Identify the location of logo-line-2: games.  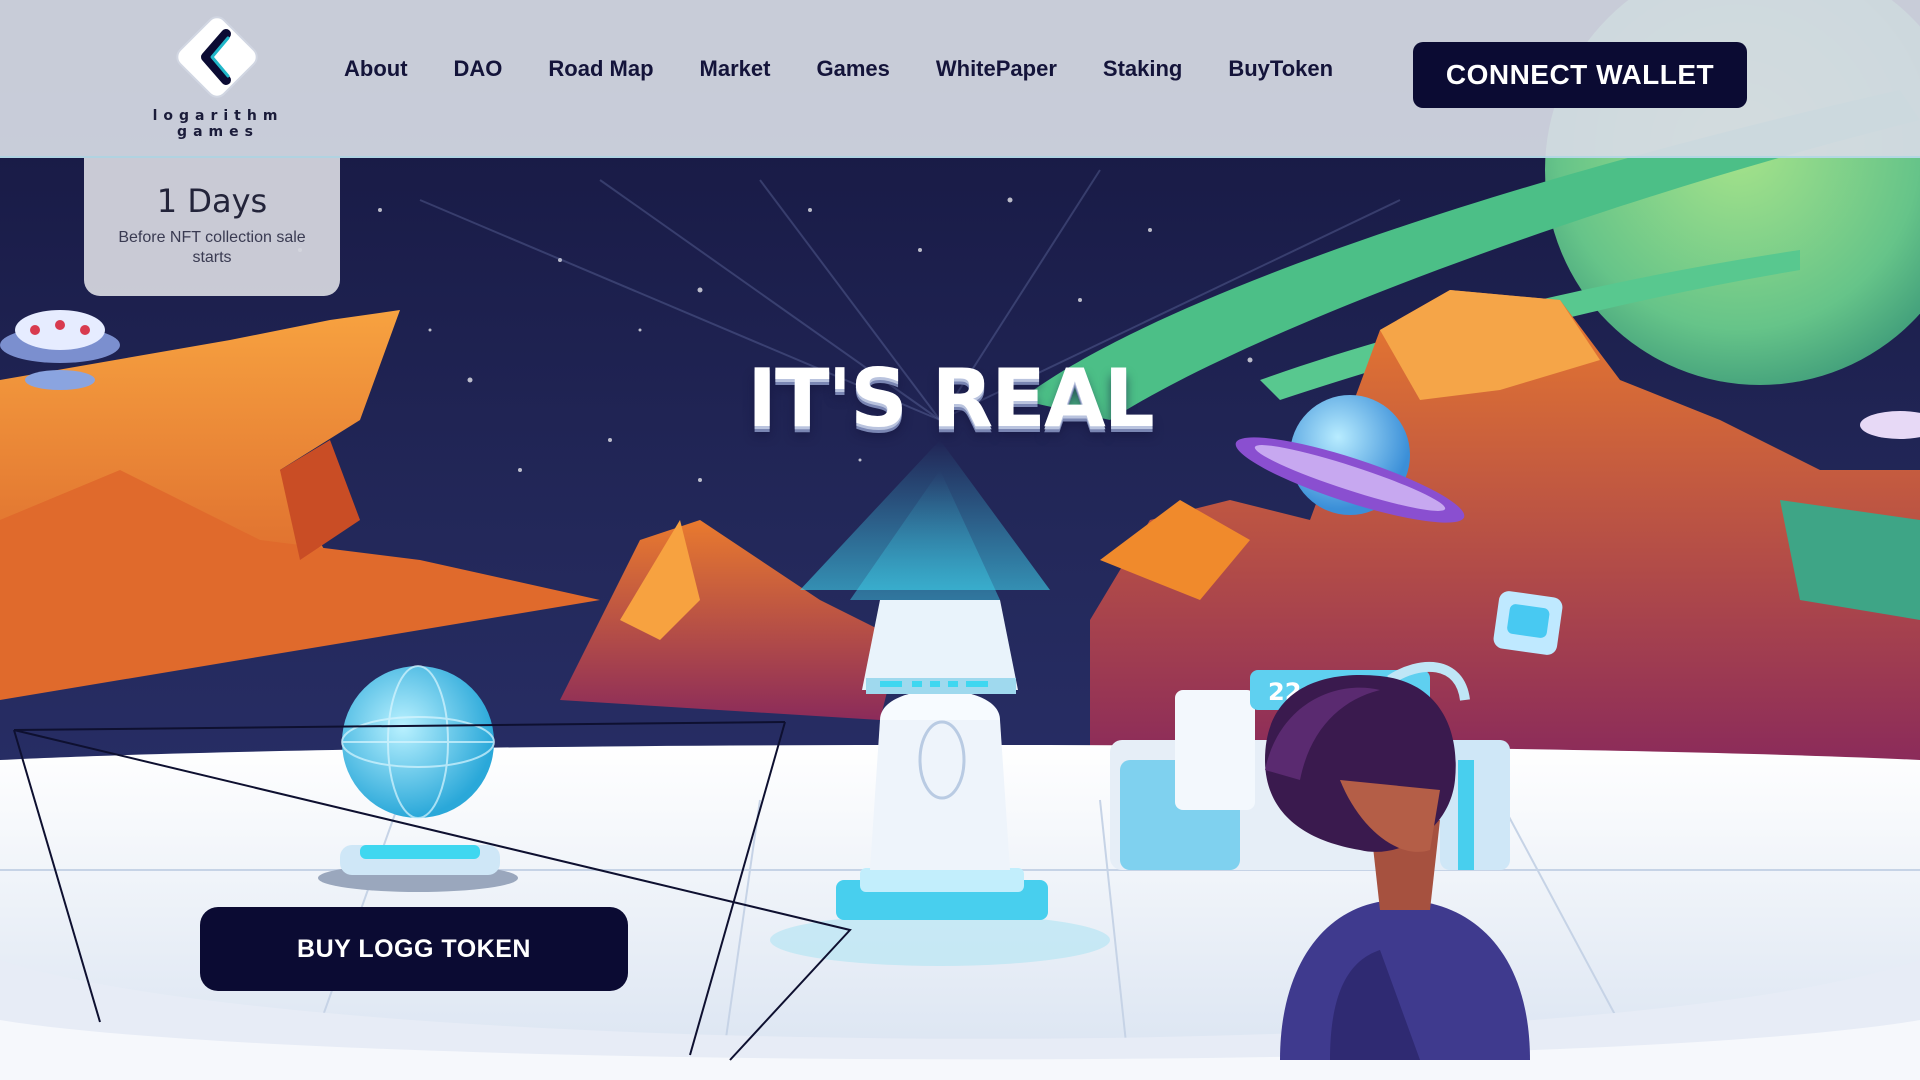
(218, 132).